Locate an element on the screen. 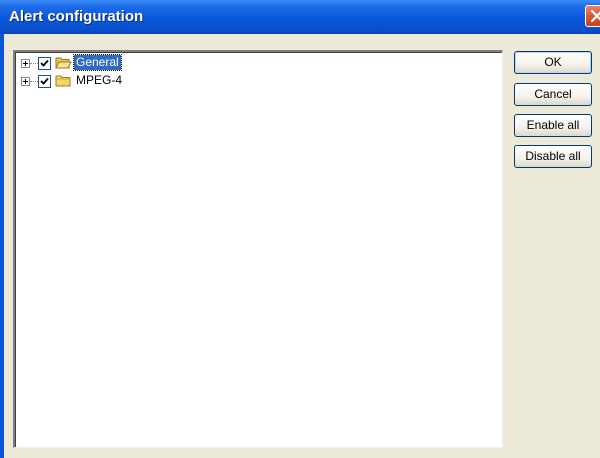  enable-all-button: Enable all is located at coordinates (553, 125).